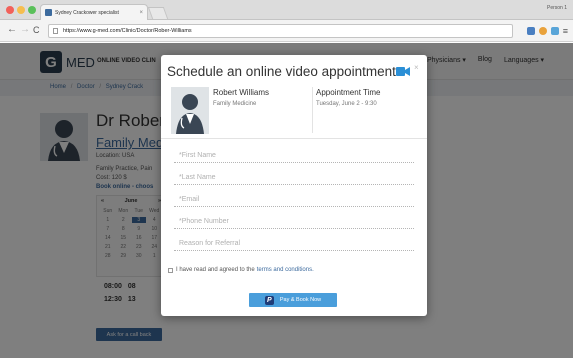 The image size is (573, 358). Describe the element at coordinates (32, 10) in the screenshot. I see `maximize-window-button` at that location.